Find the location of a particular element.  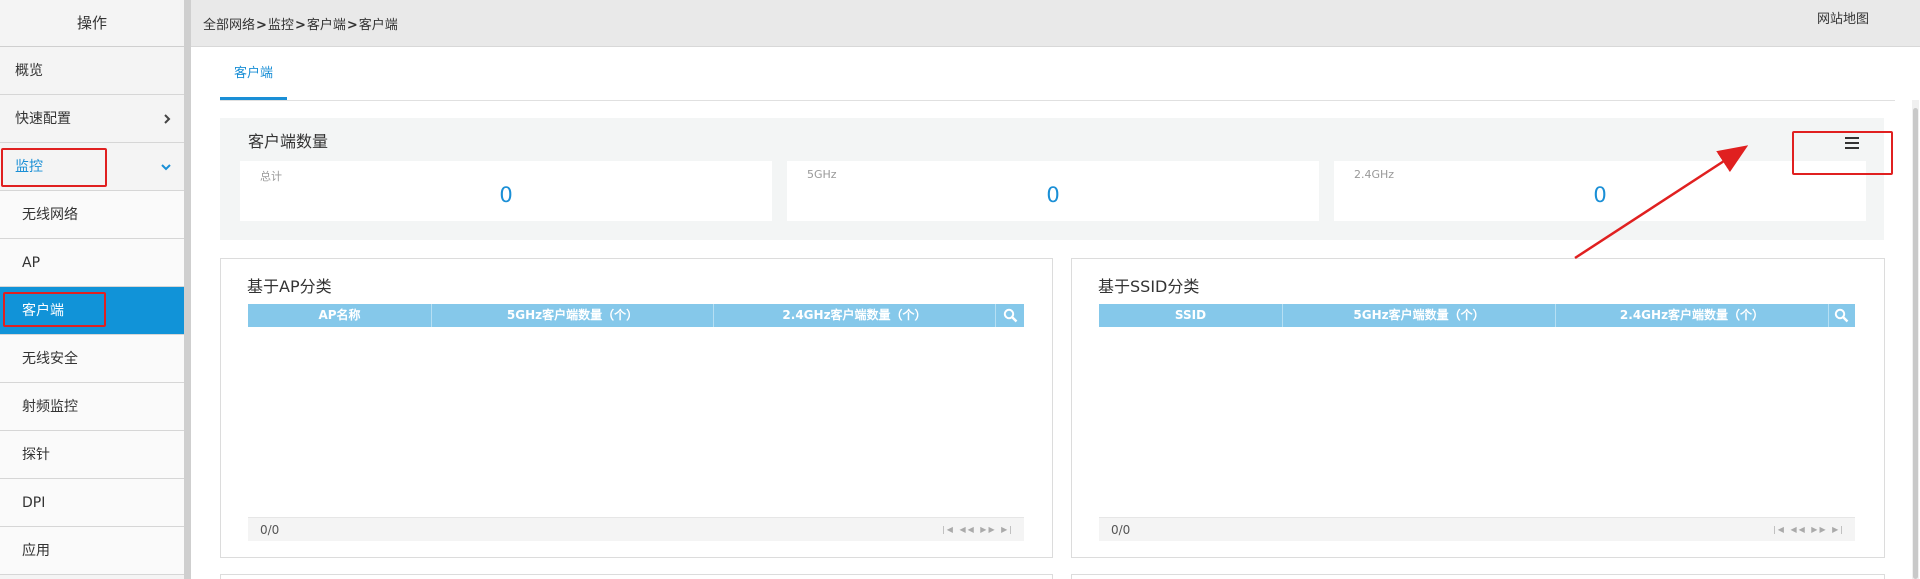

by-ssid-grid-header: SSID 5GHz客户端数量（个） 2.4GHz客户端数量（个） is located at coordinates (1477, 315).